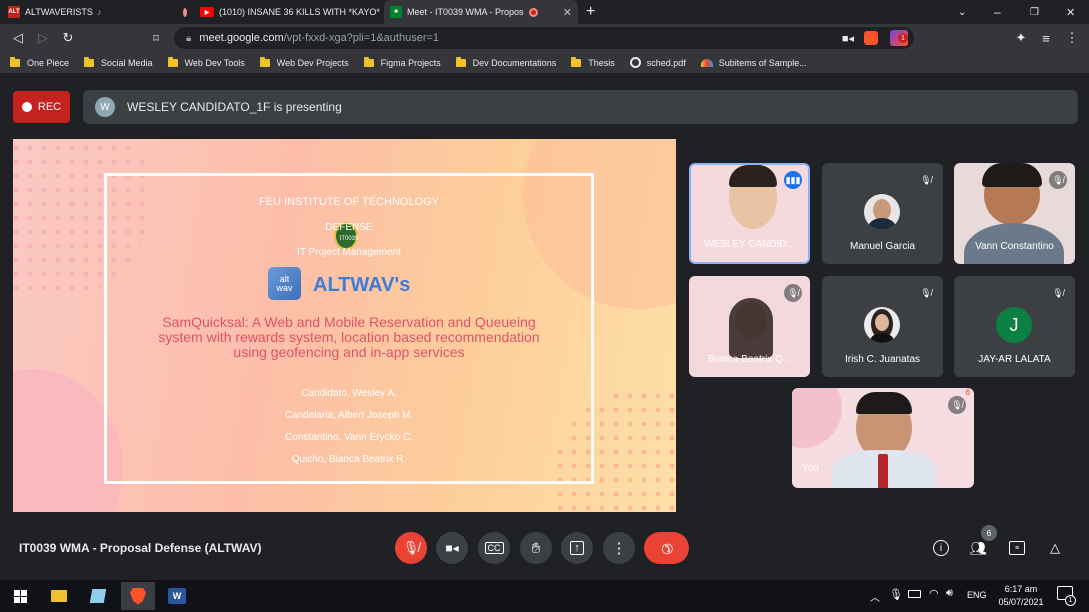 This screenshot has width=1089, height=612. I want to click on defense-label: DEFENSE, so click(349, 227).